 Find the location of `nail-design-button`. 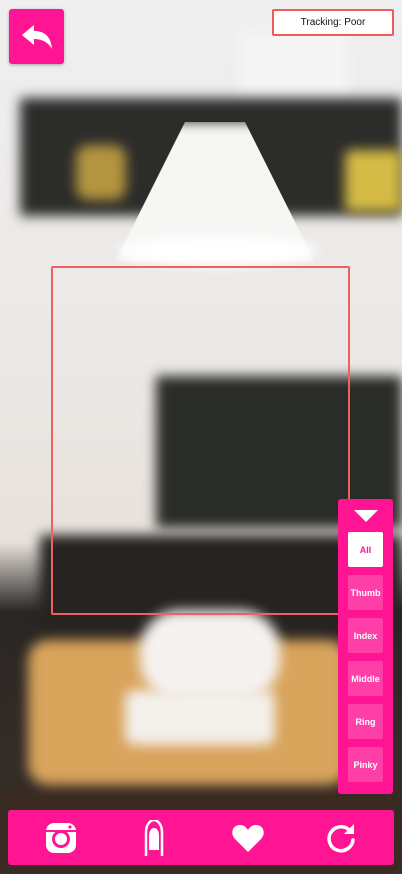

nail-design-button is located at coordinates (154, 837).